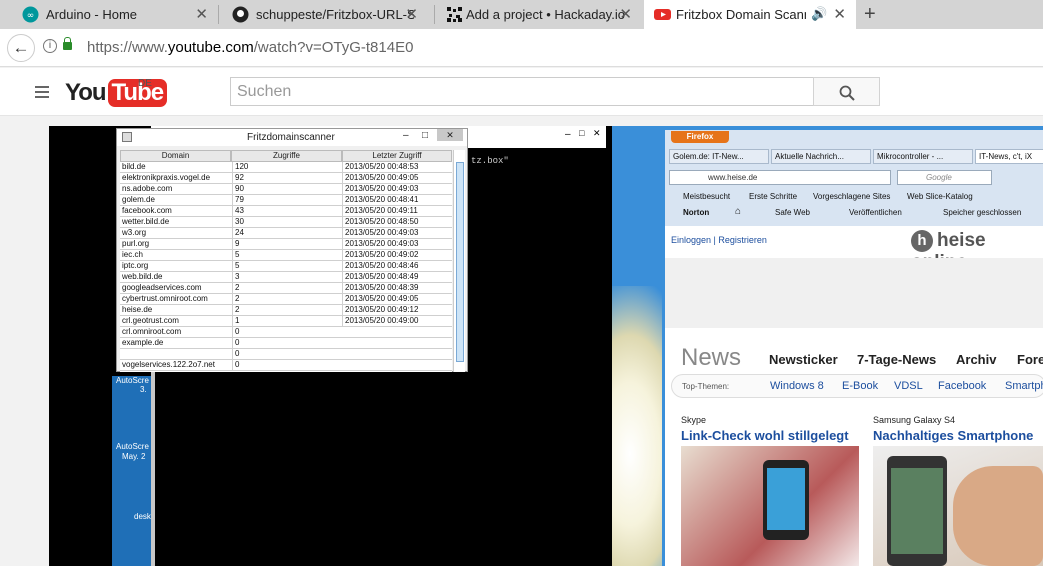 Image resolution: width=1043 pixels, height=566 pixels. Describe the element at coordinates (696, 212) in the screenshot. I see `norton-item: Norton` at that location.